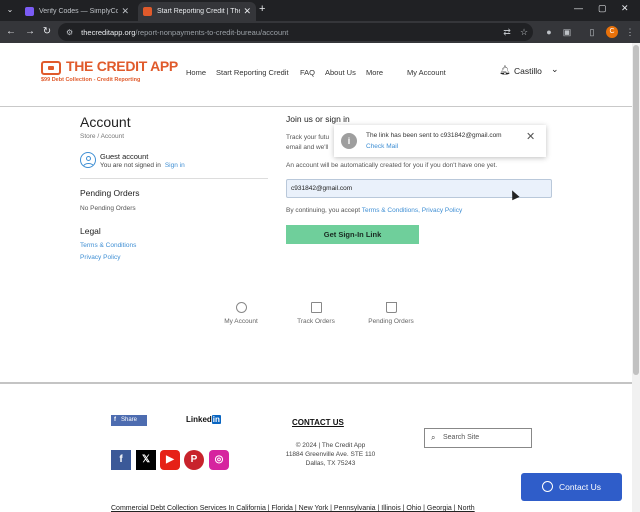 The height and width of the screenshot is (512, 640). What do you see at coordinates (175, 165) in the screenshot?
I see `sign-in-link: Sign in` at bounding box center [175, 165].